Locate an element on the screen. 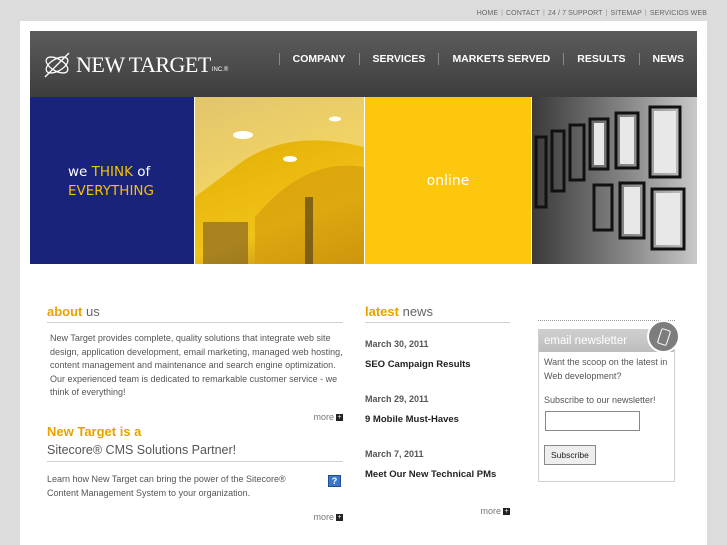 The height and width of the screenshot is (545, 727). news-link: Meet Our New Technical PMs is located at coordinates (437, 474).